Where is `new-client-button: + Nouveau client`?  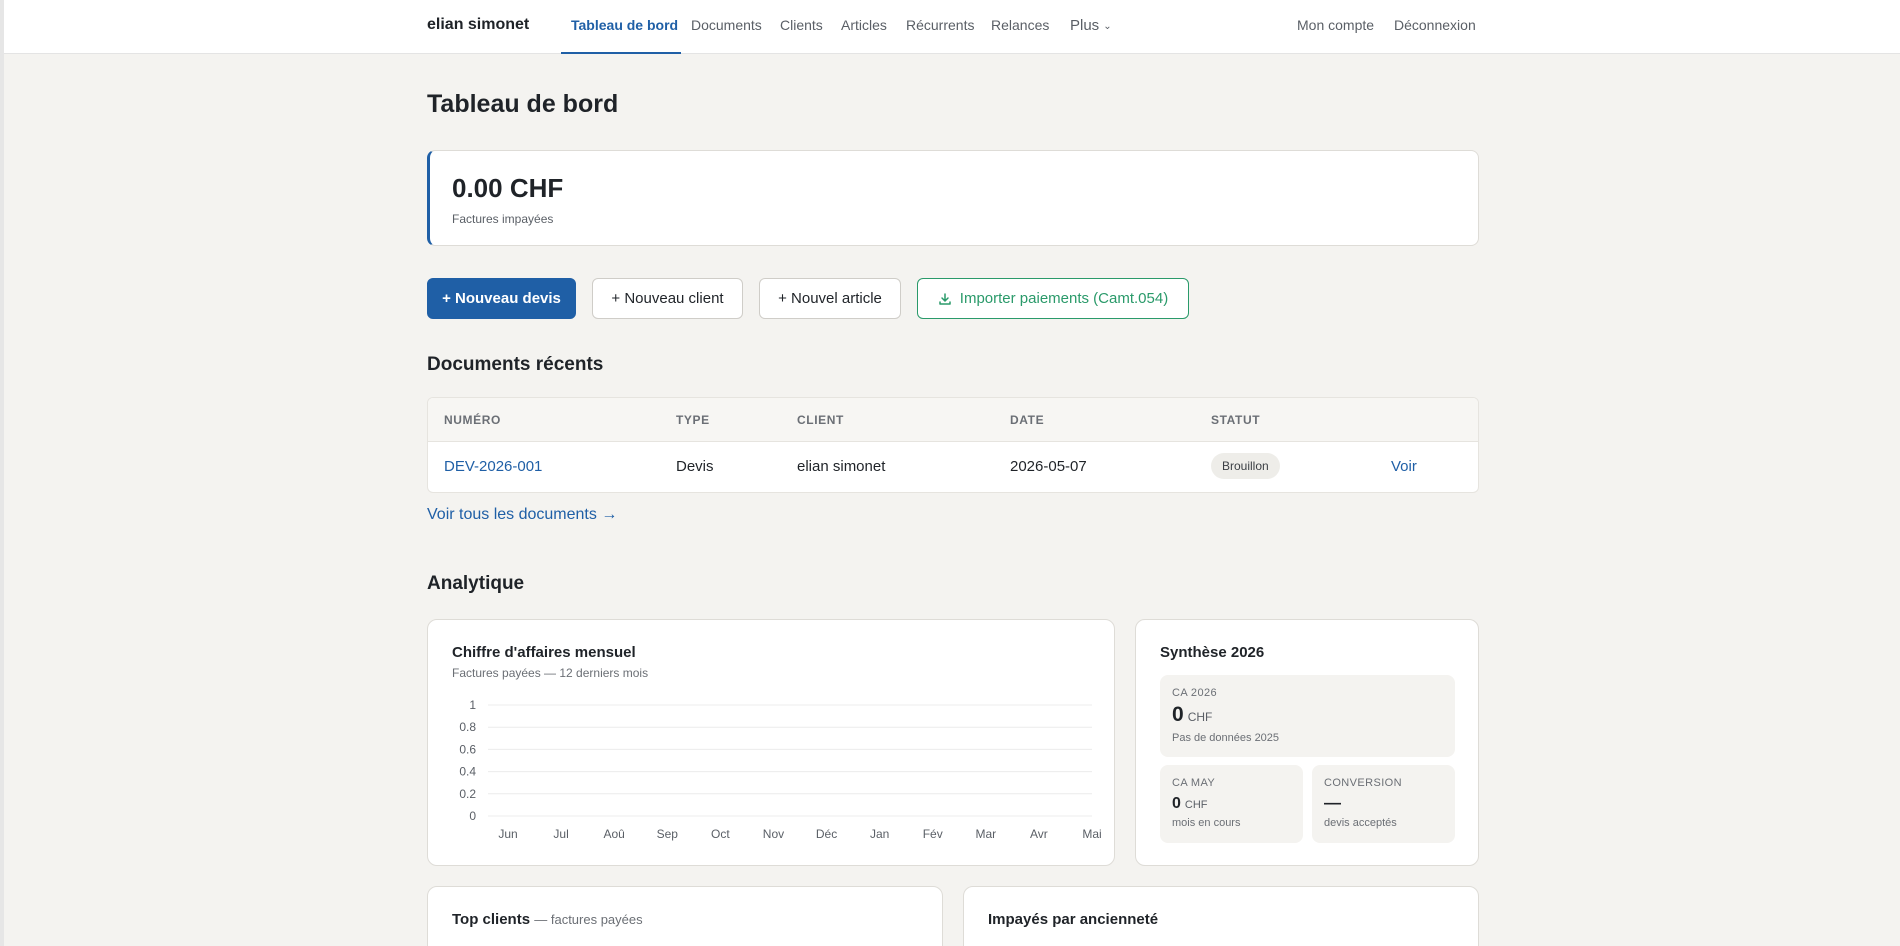
new-client-button: + Nouveau client is located at coordinates (667, 298).